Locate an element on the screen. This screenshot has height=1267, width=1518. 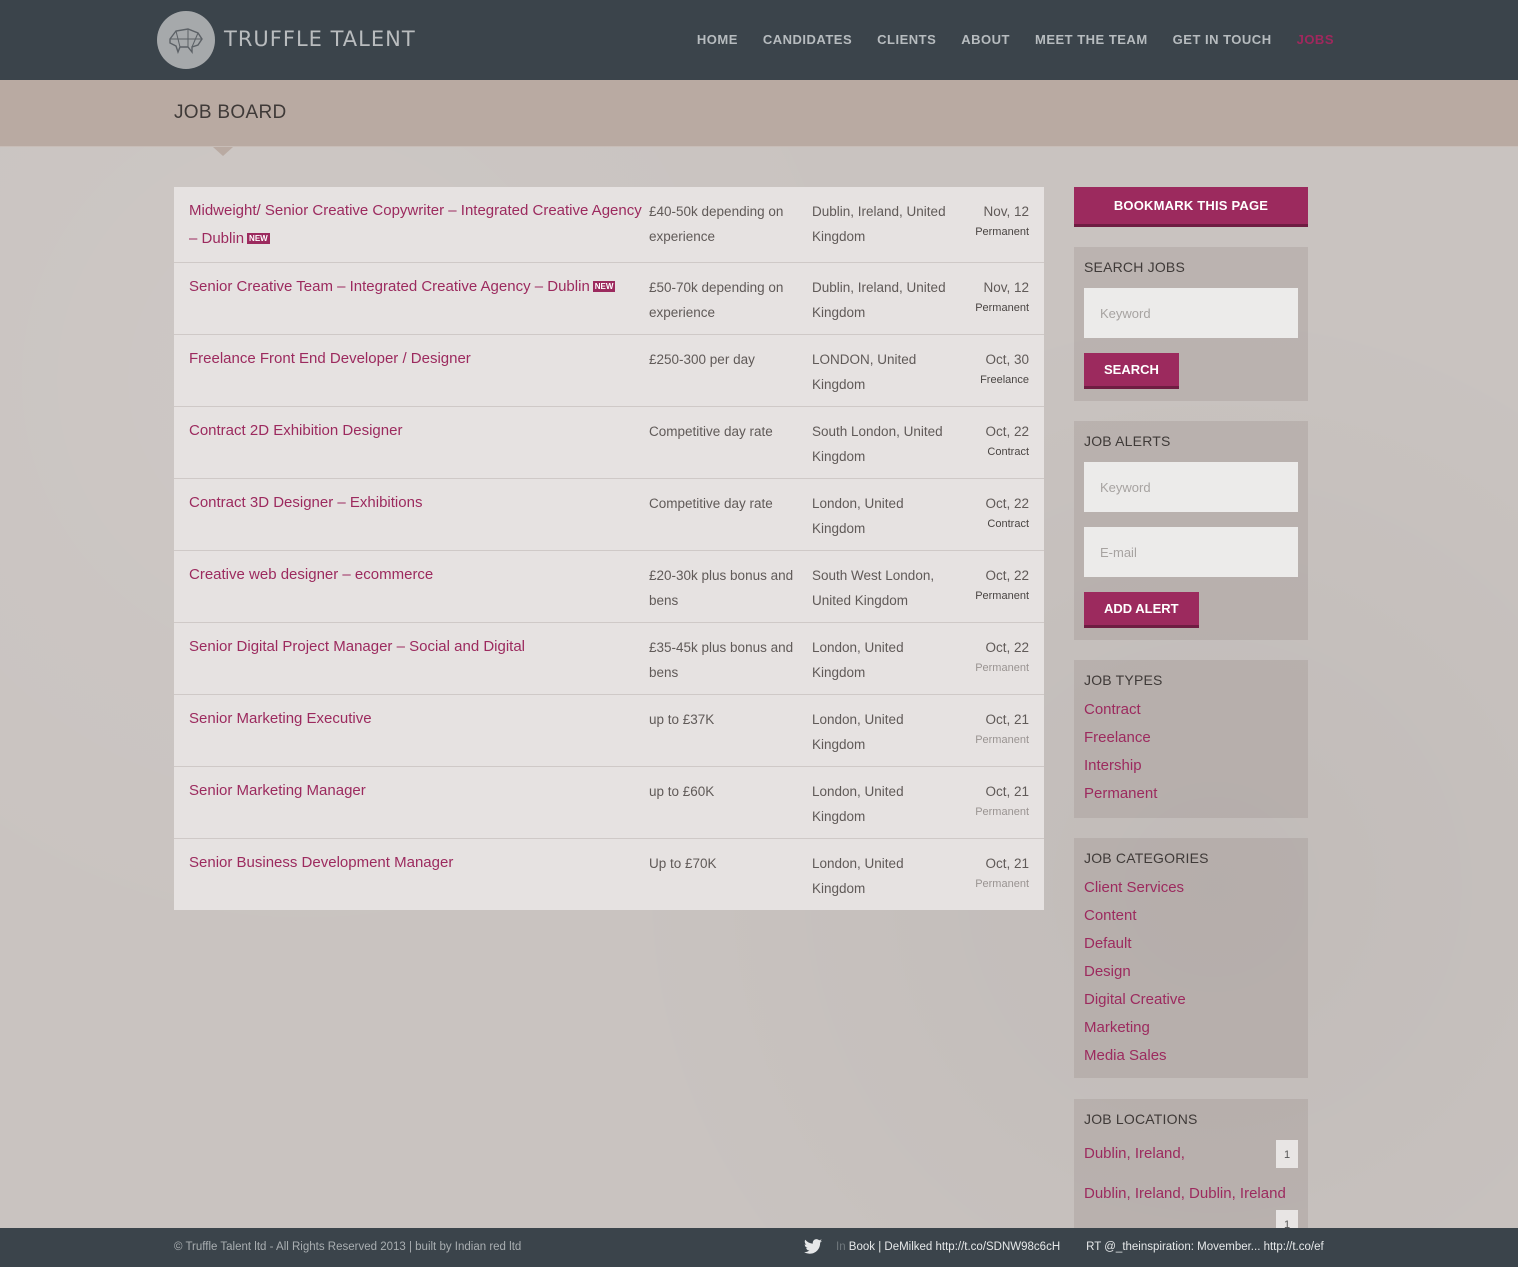
job-title-link: Creative web designer – ecommerce is located at coordinates (419, 587).